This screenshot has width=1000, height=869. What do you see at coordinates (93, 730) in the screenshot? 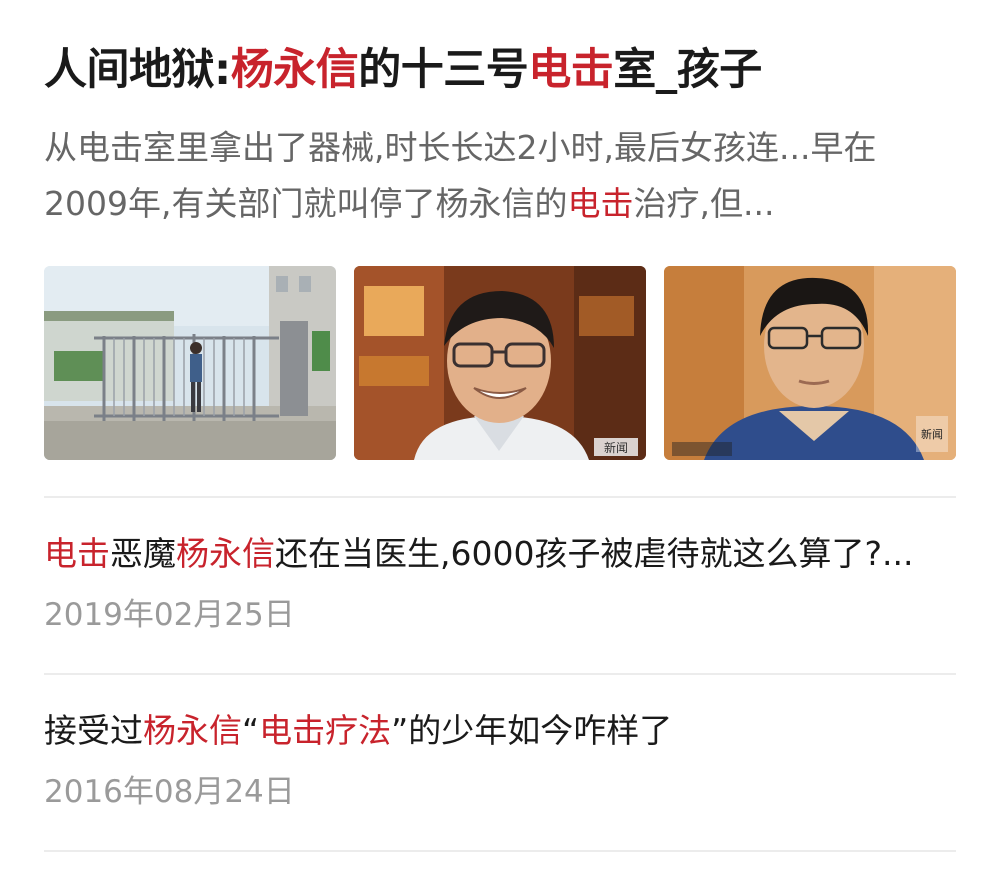
I see `title-text: 接受过` at bounding box center [93, 730].